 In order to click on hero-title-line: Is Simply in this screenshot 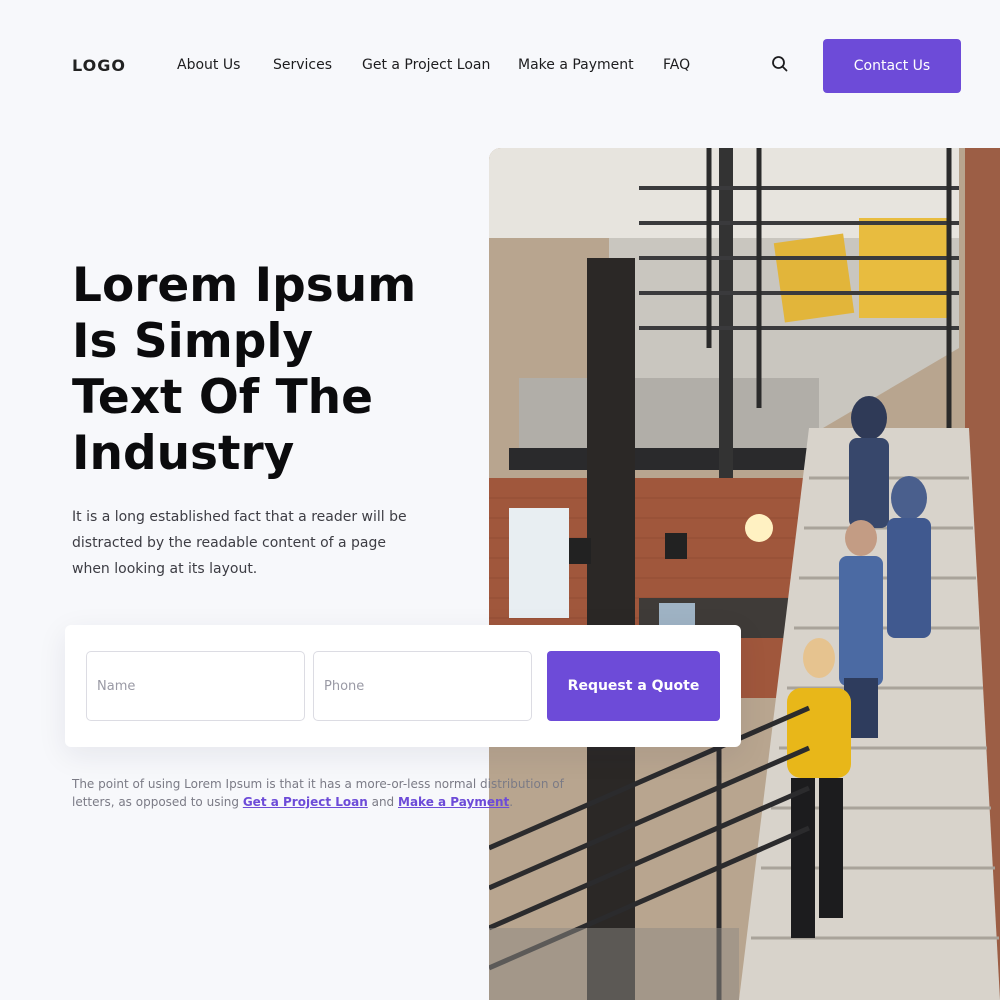, I will do `click(193, 341)`.